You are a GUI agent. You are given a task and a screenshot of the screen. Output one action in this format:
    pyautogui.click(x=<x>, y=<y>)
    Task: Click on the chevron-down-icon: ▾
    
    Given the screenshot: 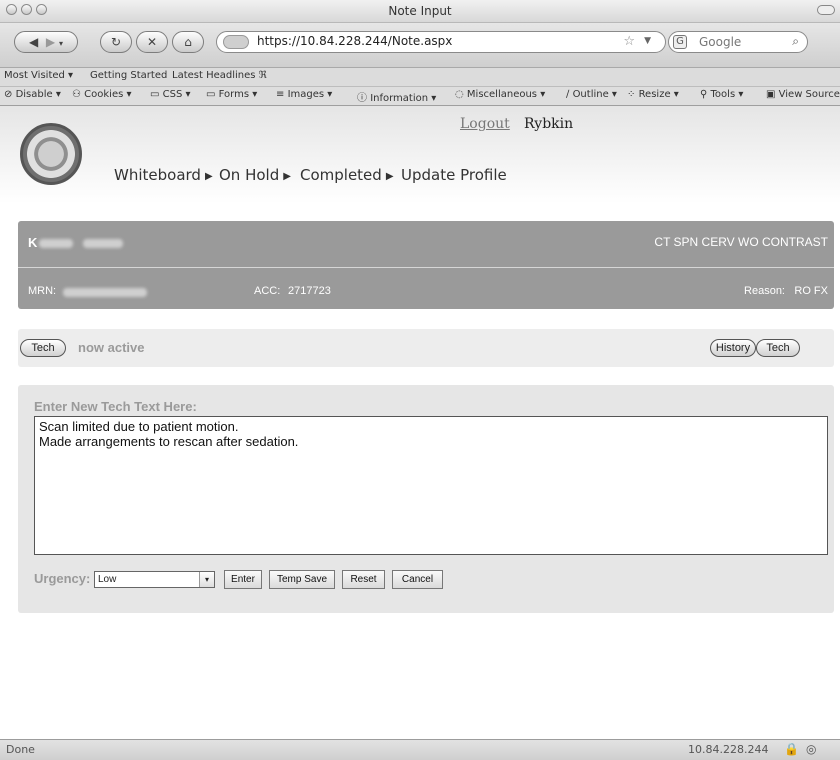 What is the action you would take?
    pyautogui.click(x=206, y=579)
    